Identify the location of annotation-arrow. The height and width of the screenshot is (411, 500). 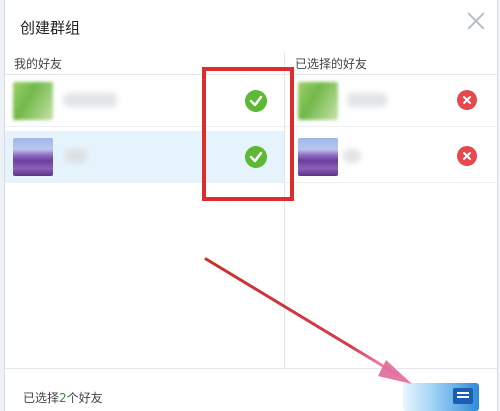
(308, 320).